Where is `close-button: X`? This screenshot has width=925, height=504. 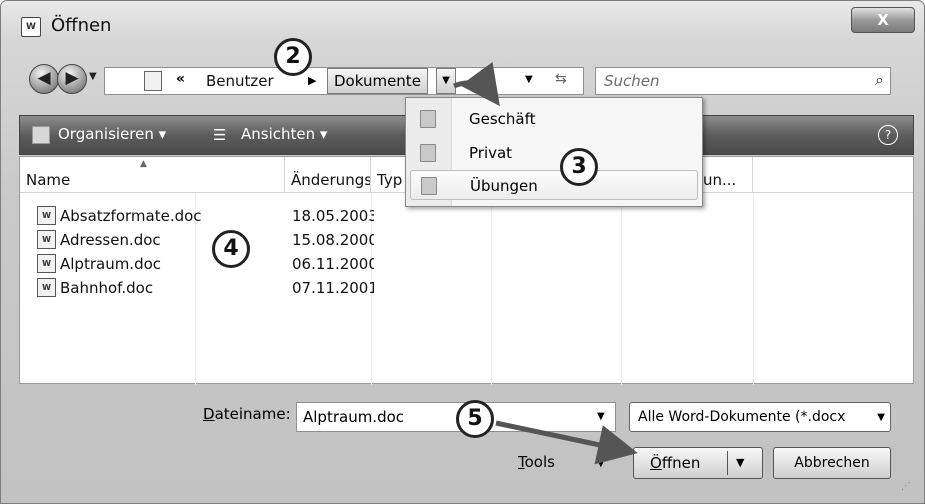 close-button: X is located at coordinates (883, 20).